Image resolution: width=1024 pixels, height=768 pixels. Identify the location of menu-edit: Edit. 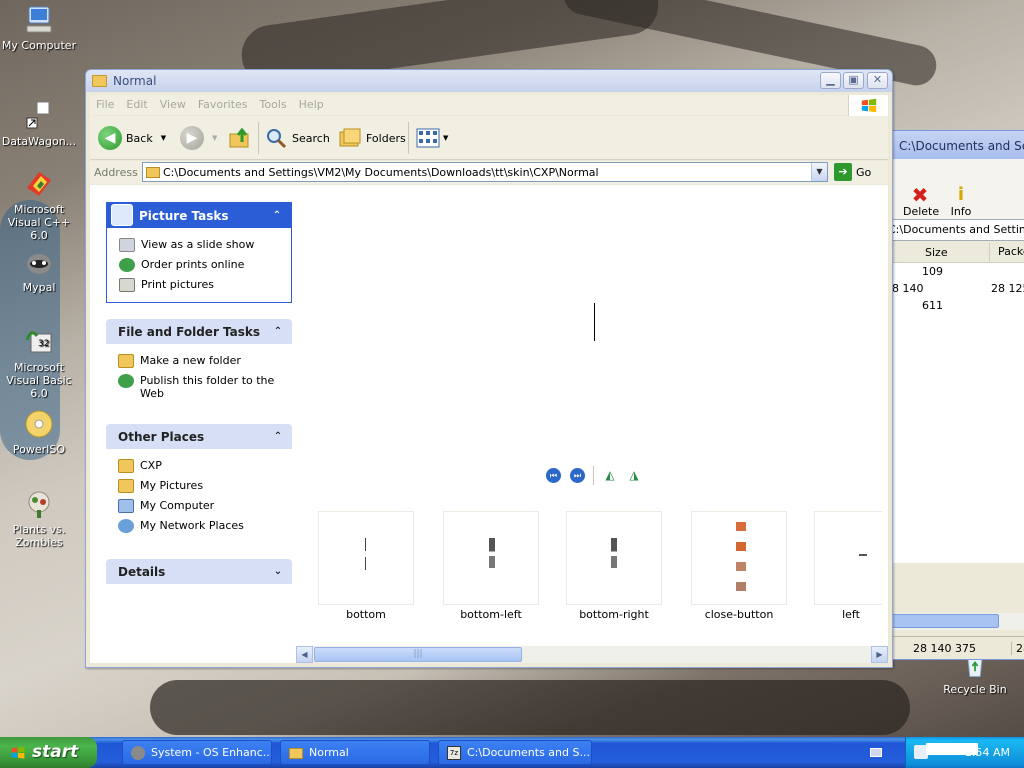
(136, 105).